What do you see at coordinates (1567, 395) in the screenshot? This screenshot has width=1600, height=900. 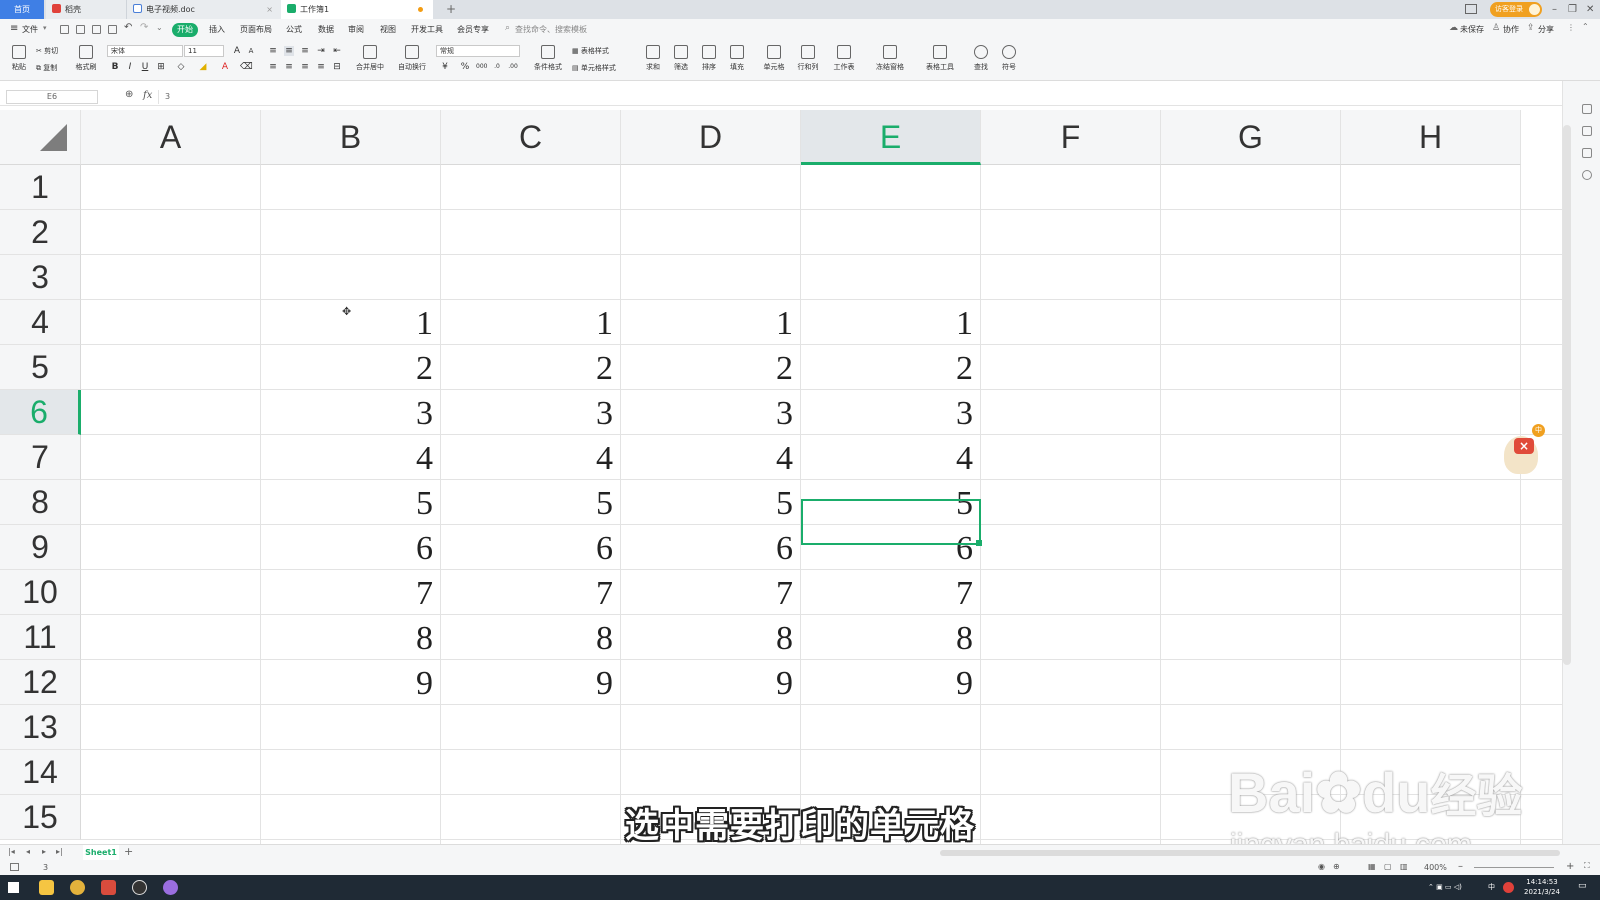 I see `vertical-scrollbar` at bounding box center [1567, 395].